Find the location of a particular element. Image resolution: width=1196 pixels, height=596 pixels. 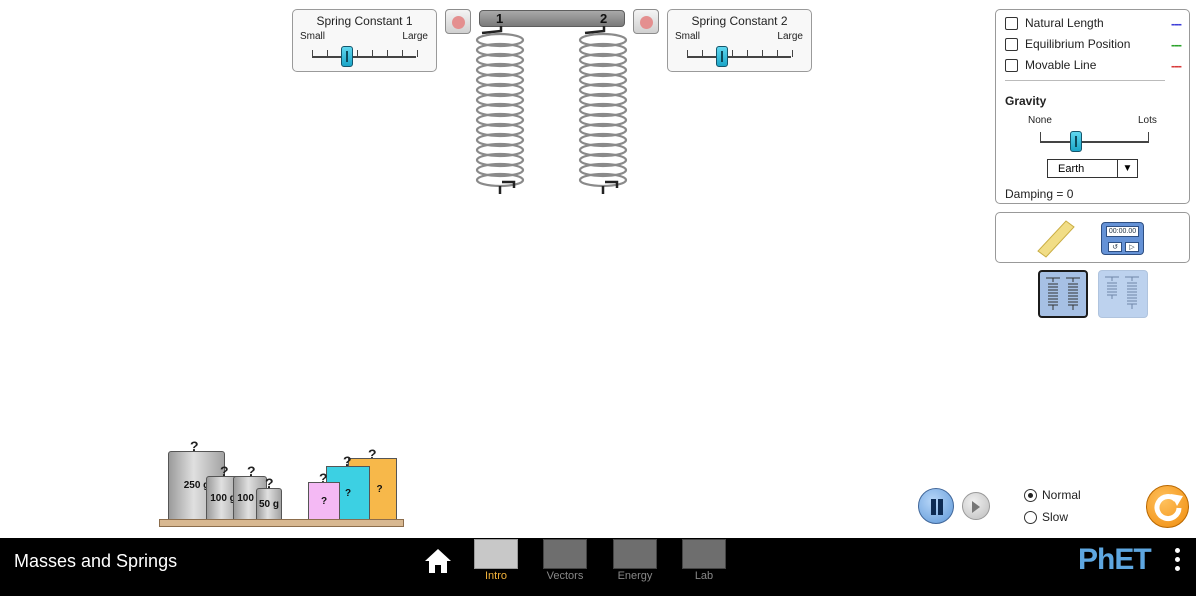

mystery-mass-pink: ? is located at coordinates (324, 501).